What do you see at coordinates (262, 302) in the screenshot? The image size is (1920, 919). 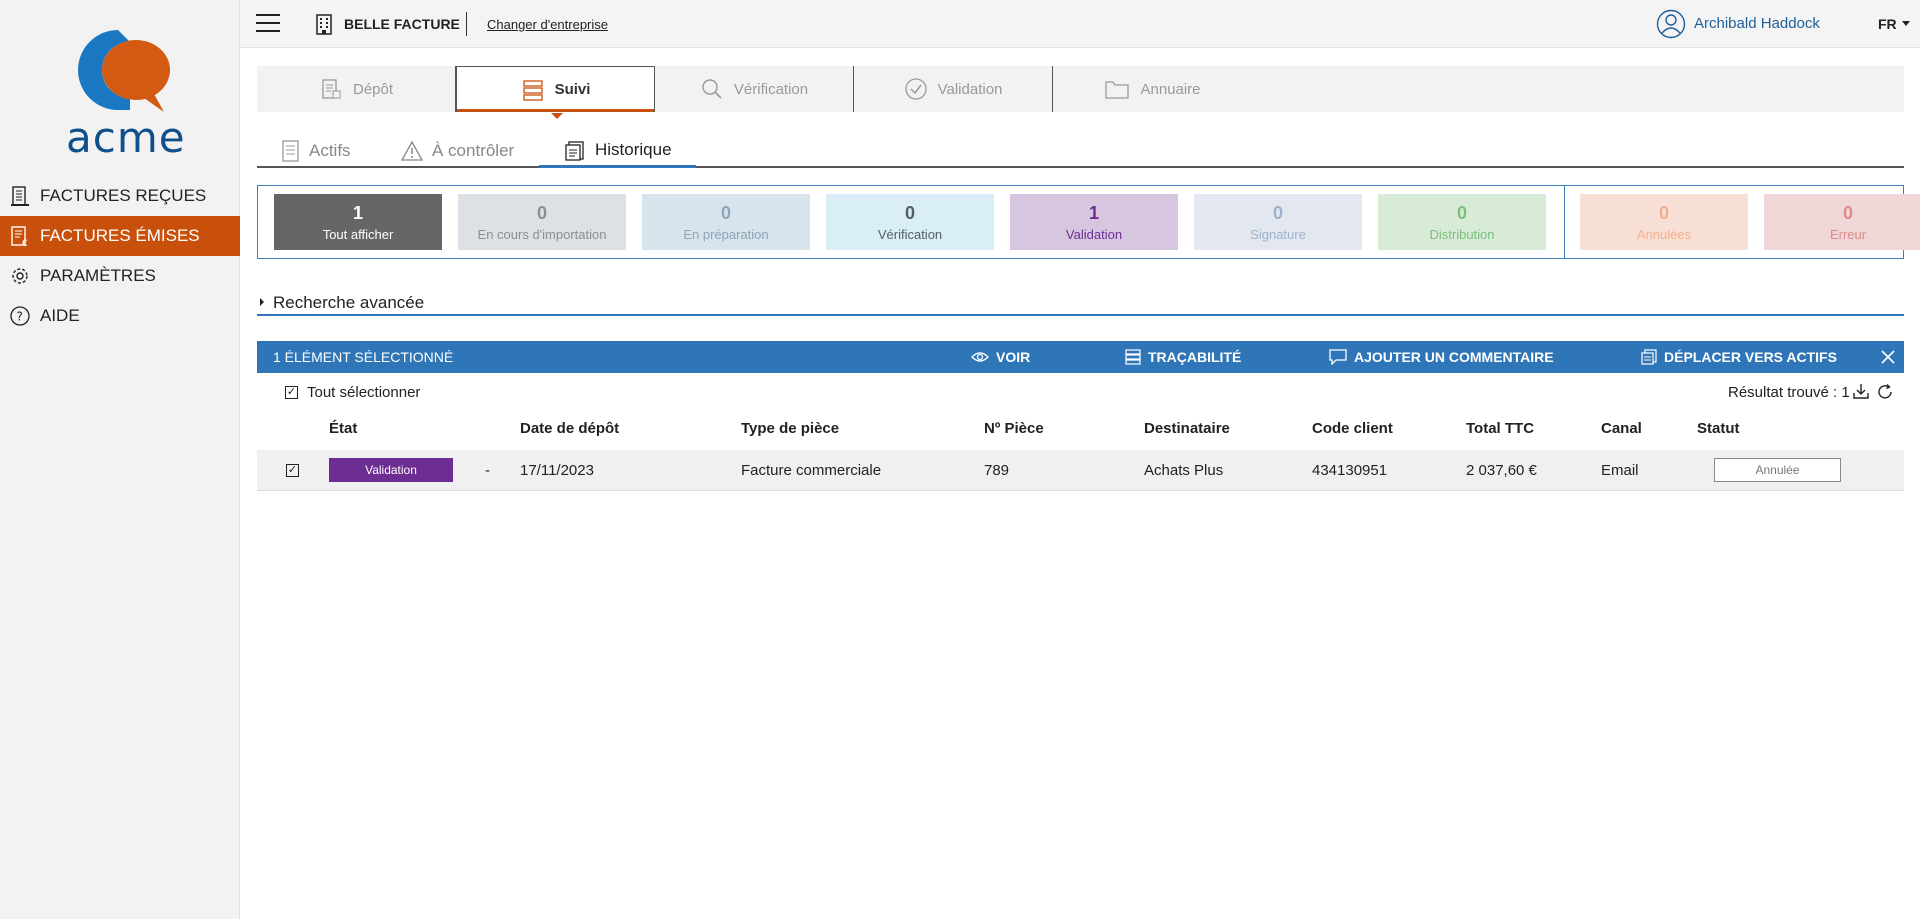 I see `caret-right-icon` at bounding box center [262, 302].